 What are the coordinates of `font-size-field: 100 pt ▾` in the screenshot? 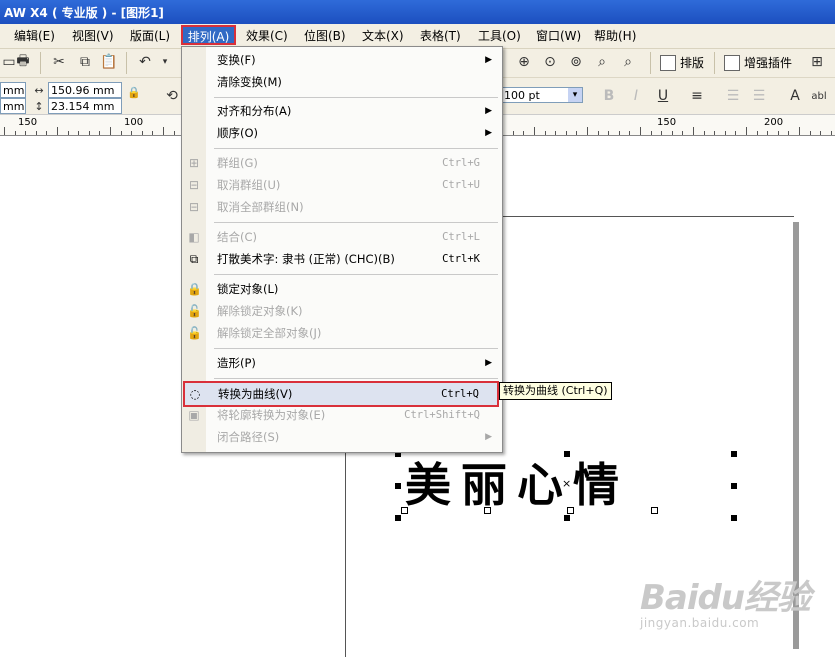 It's located at (542, 95).